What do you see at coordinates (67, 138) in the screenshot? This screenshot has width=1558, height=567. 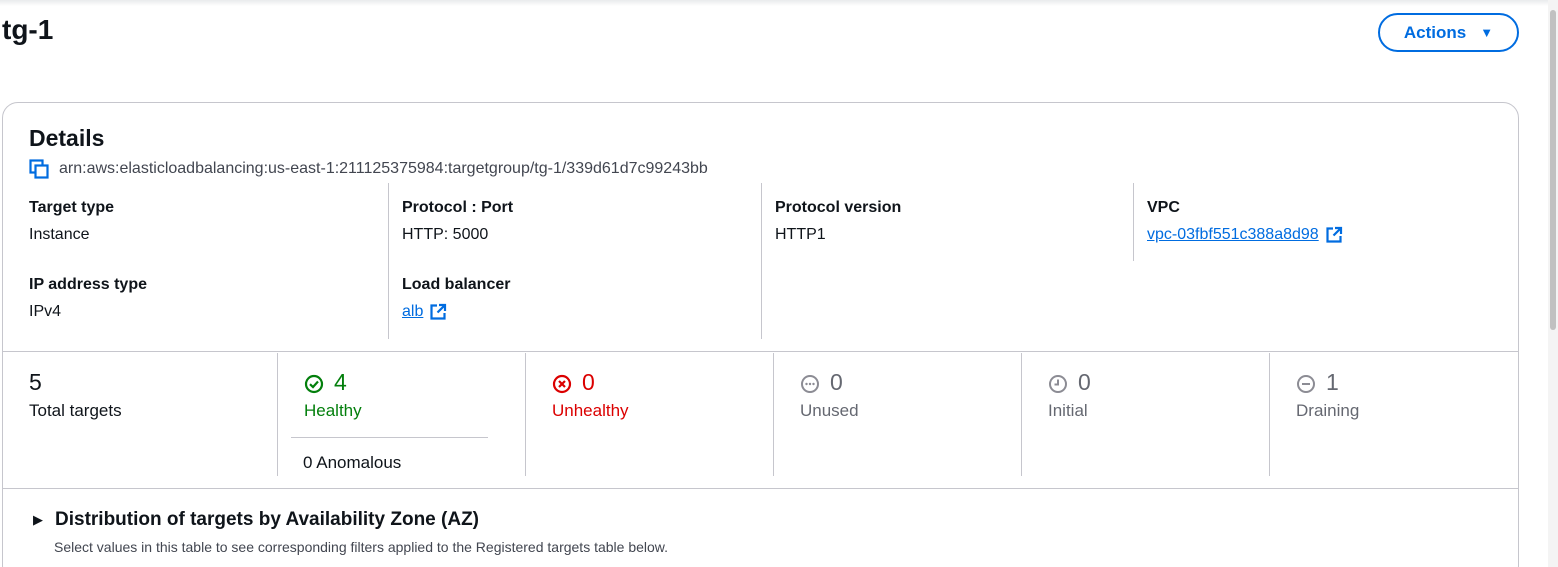 I see `details-heading: Details` at bounding box center [67, 138].